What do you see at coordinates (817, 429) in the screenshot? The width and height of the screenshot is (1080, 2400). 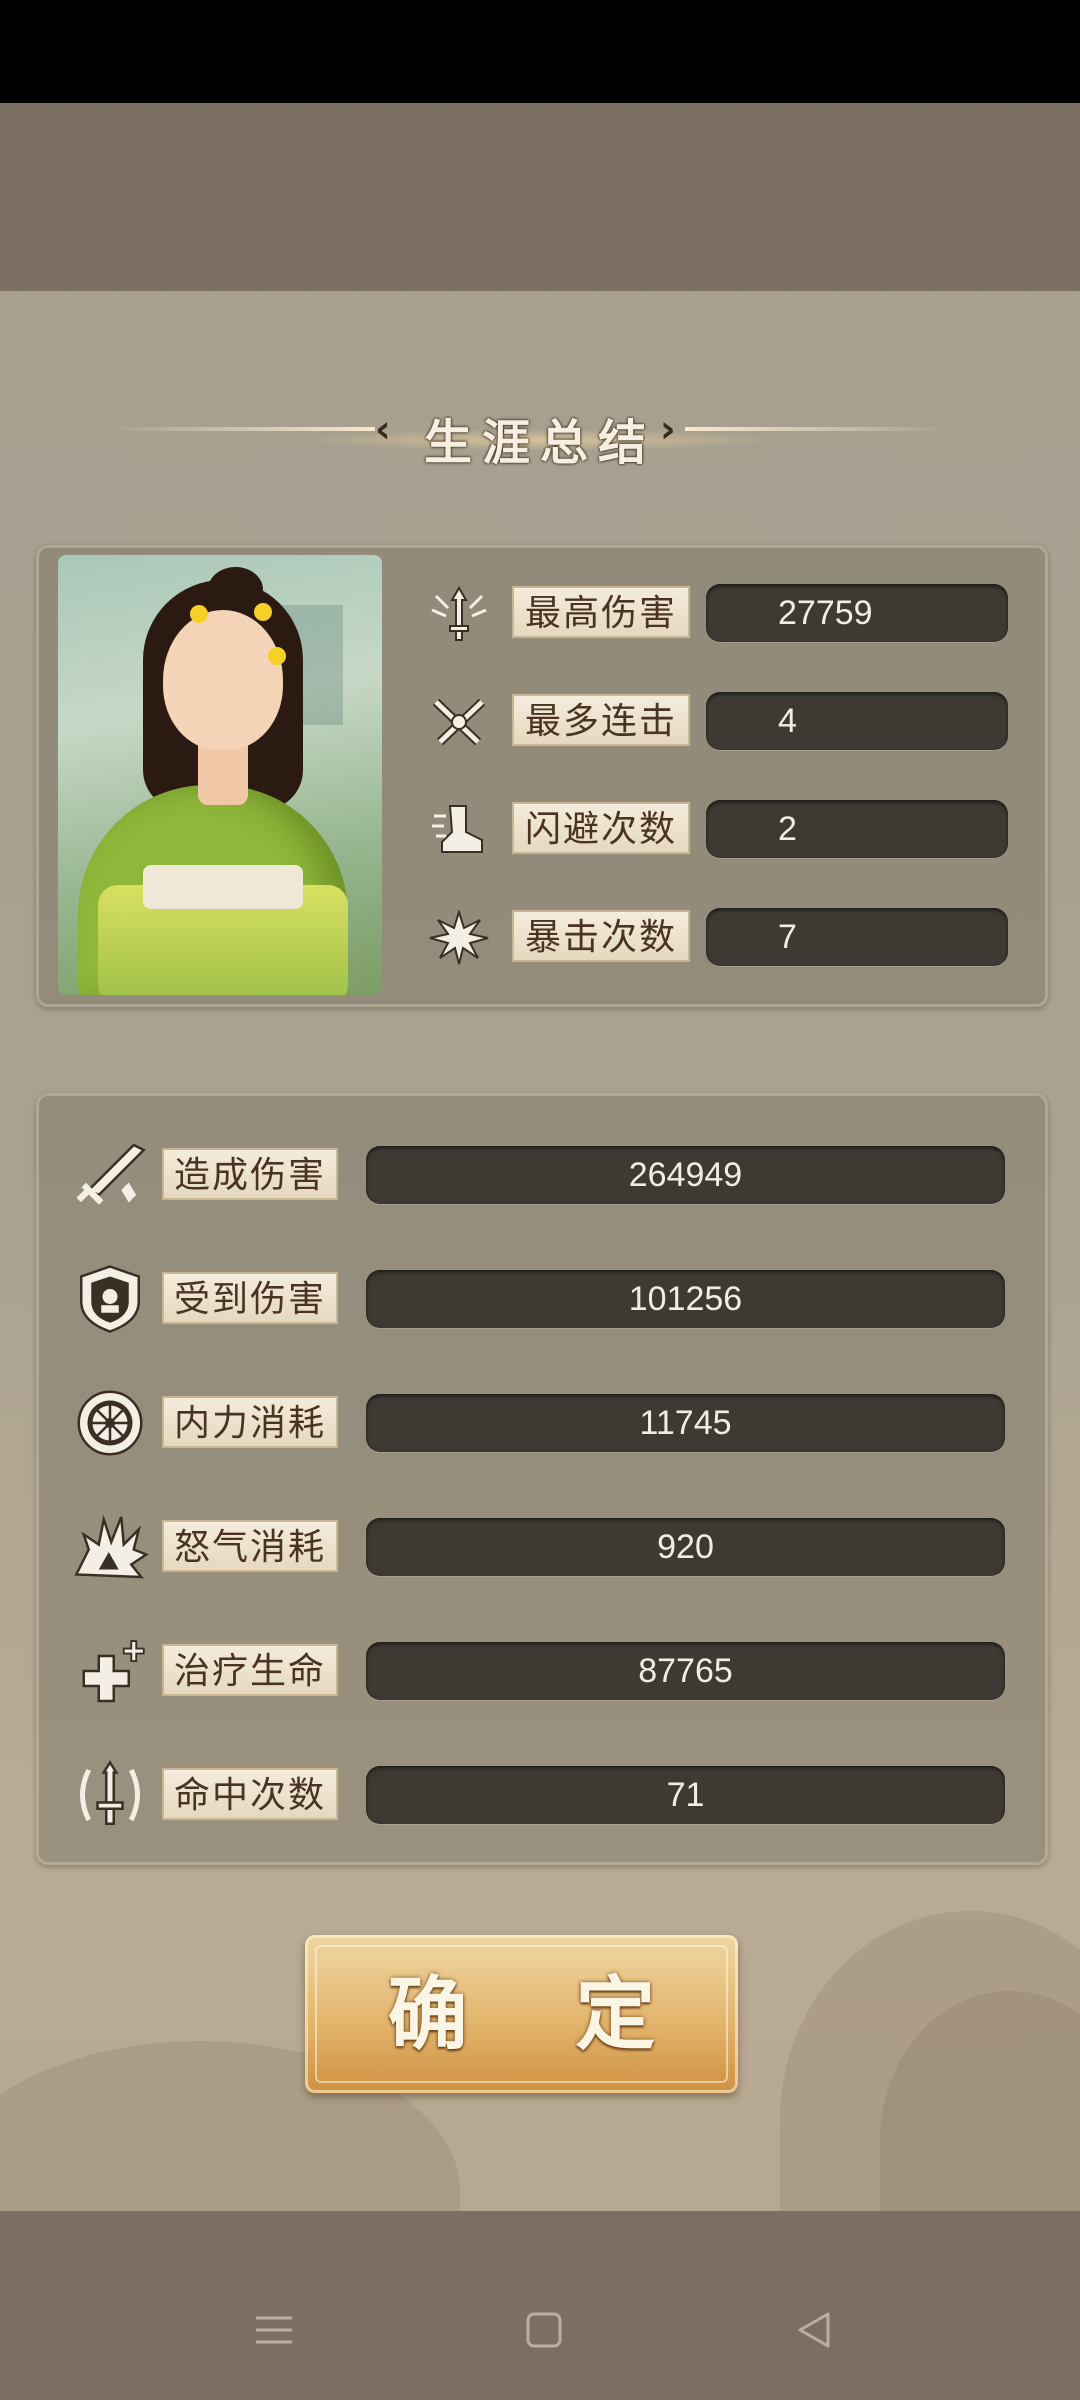 I see `title-divider-right` at bounding box center [817, 429].